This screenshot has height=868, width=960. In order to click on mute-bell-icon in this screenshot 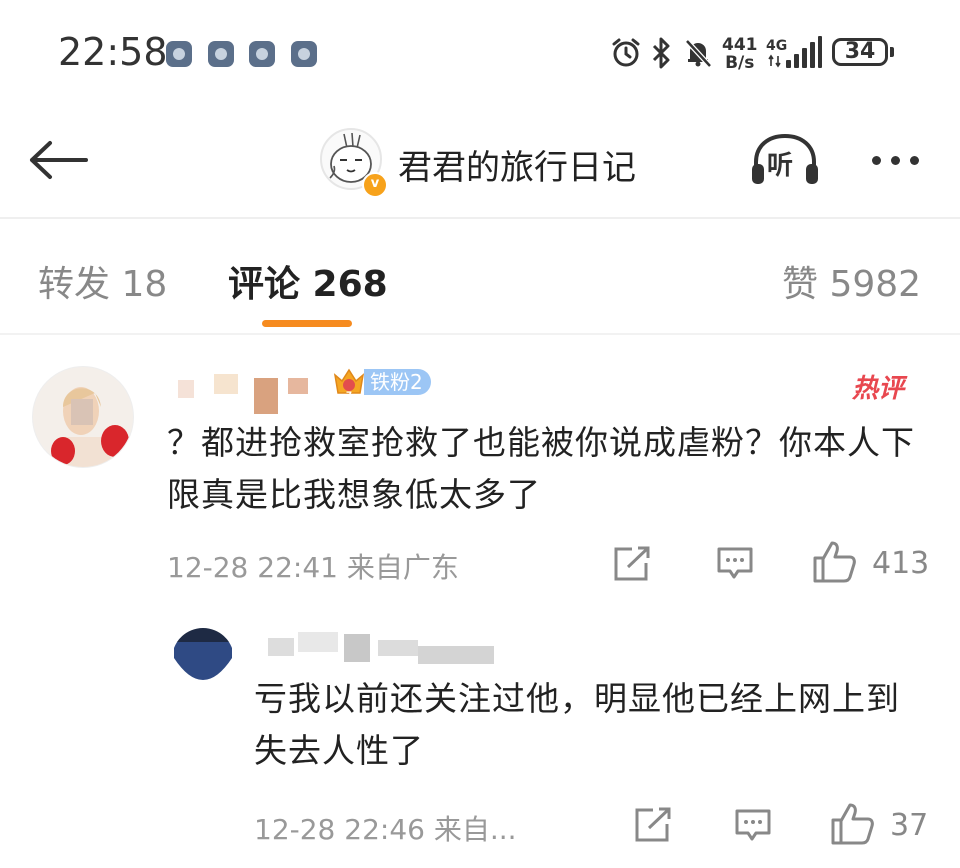, I will do `click(698, 53)`.